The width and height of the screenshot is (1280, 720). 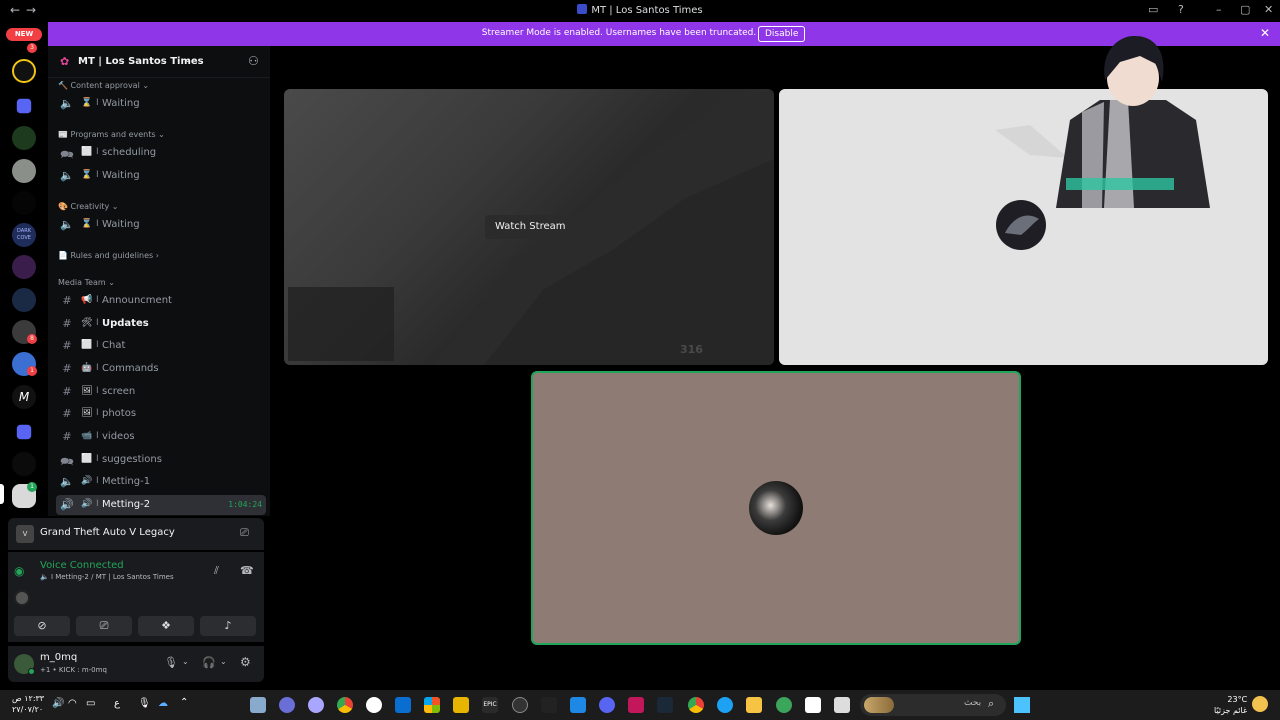 I want to click on minimize-icon: –, so click(x=1219, y=9).